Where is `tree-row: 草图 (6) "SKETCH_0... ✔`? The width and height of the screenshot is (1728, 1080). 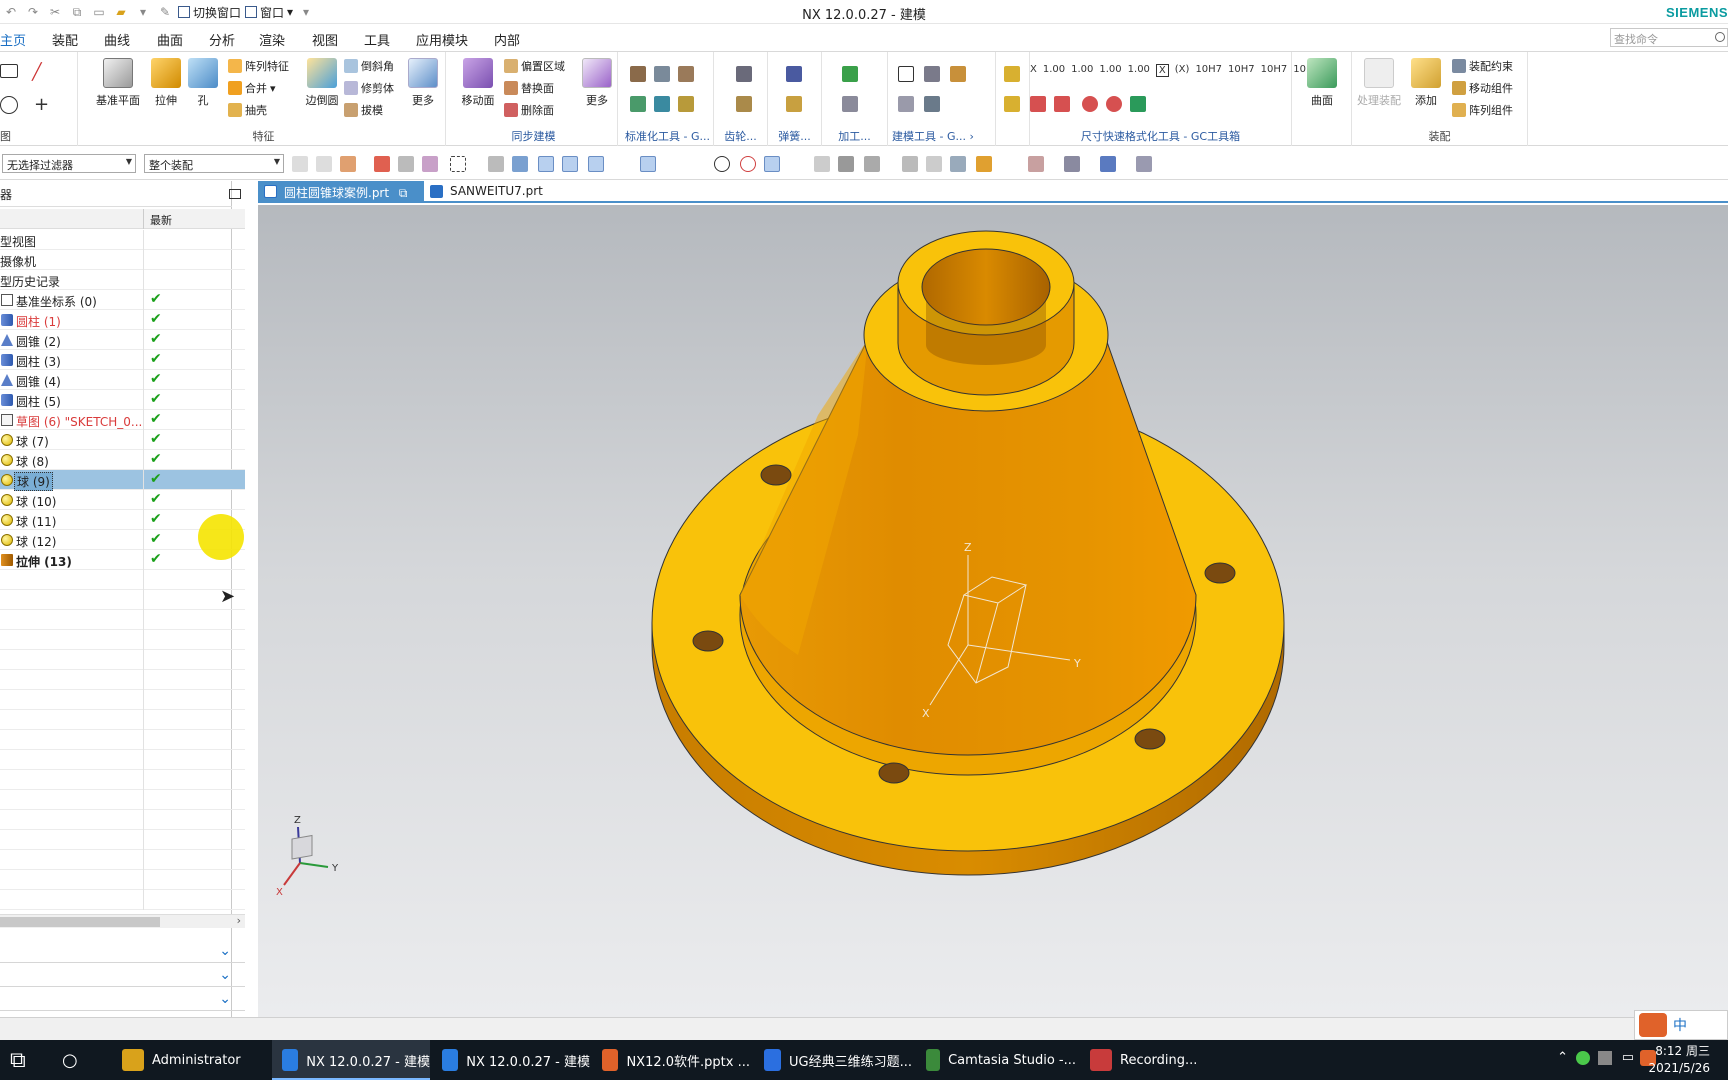 tree-row: 草图 (6) "SKETCH_0... ✔ is located at coordinates (122, 420).